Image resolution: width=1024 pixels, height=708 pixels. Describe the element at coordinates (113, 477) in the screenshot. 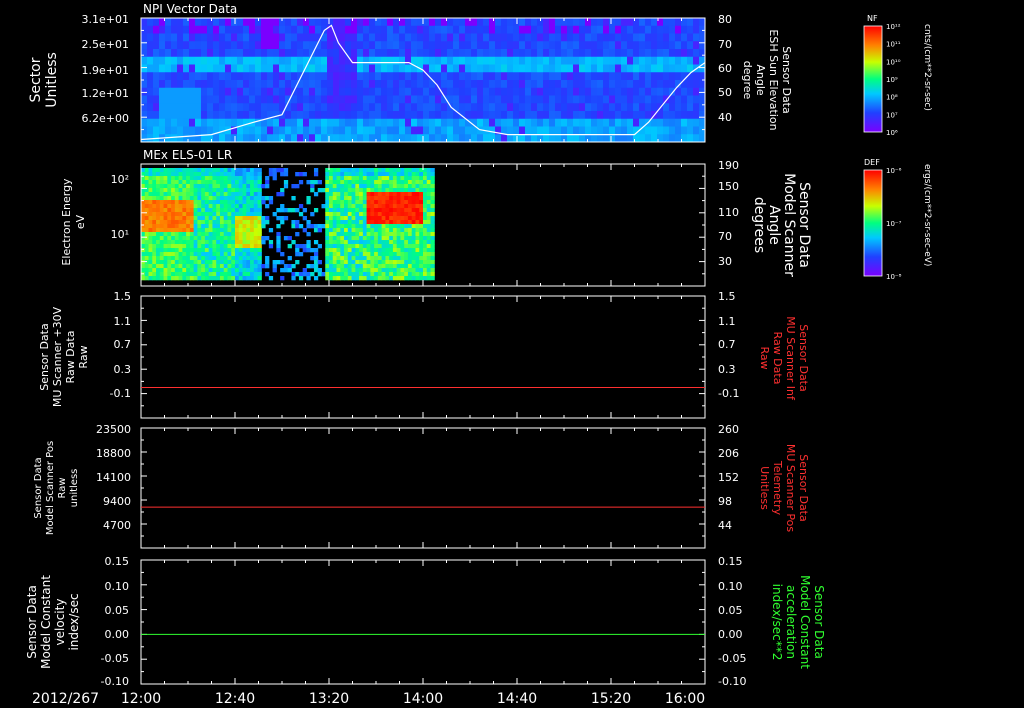

I see `tick-label: 14100` at that location.